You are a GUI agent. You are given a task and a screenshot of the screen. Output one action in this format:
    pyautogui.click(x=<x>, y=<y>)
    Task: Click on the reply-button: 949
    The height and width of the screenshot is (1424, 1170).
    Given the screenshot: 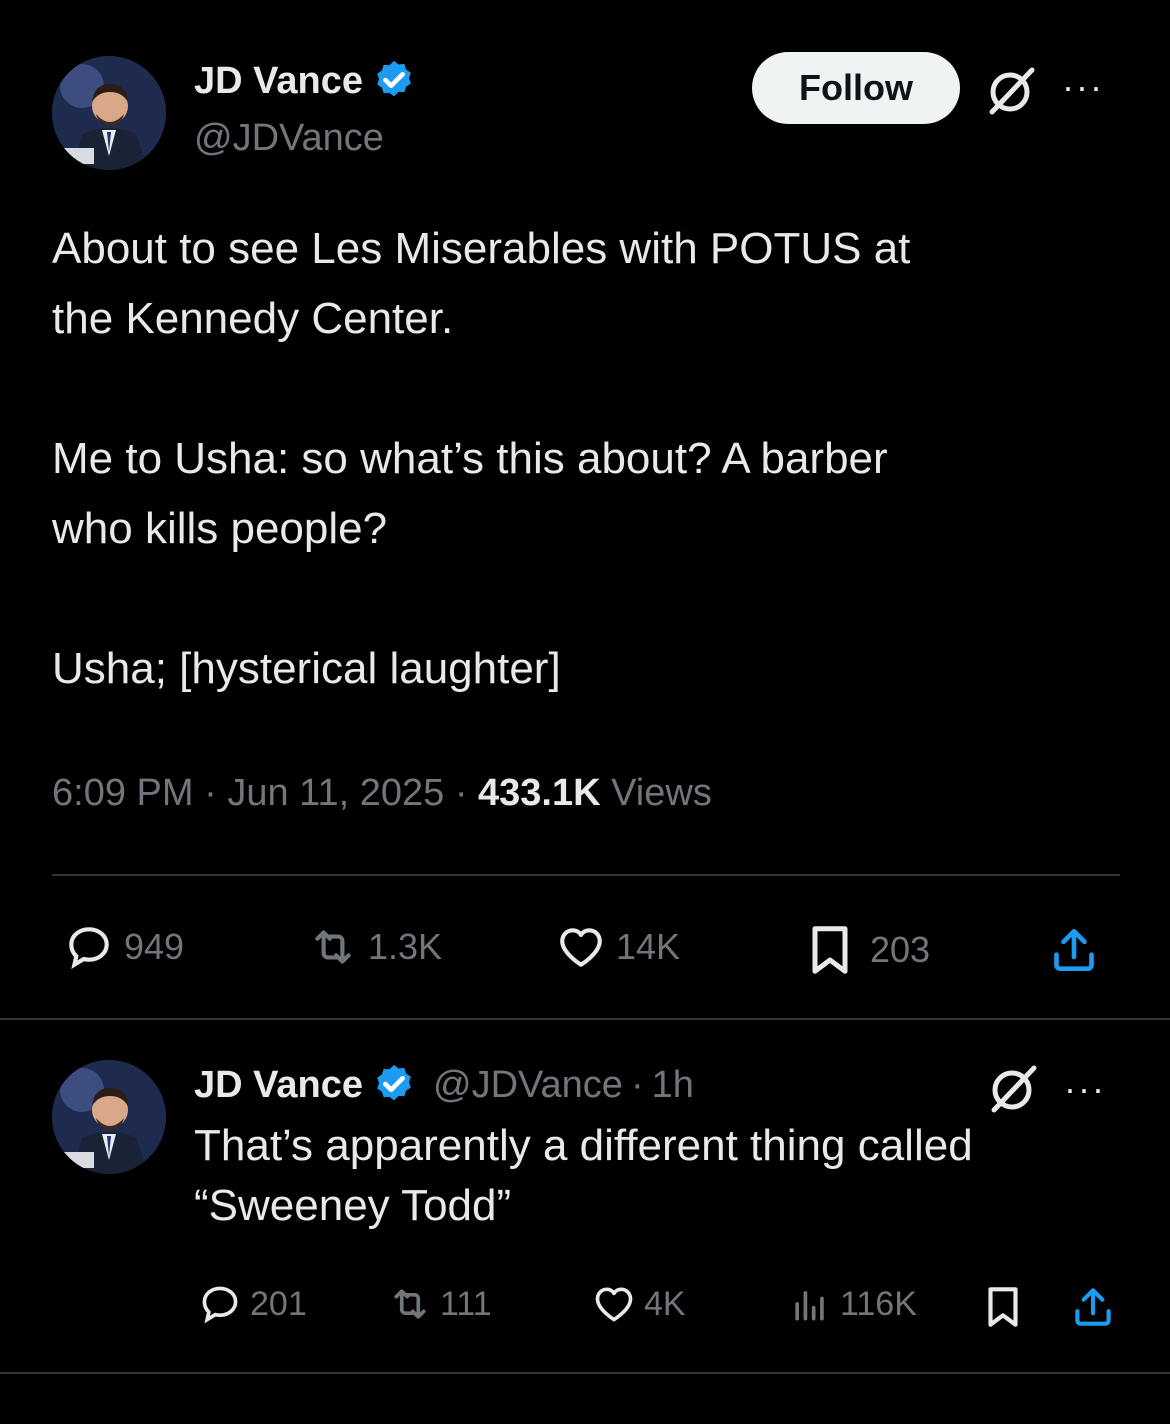 What is the action you would take?
    pyautogui.click(x=124, y=947)
    